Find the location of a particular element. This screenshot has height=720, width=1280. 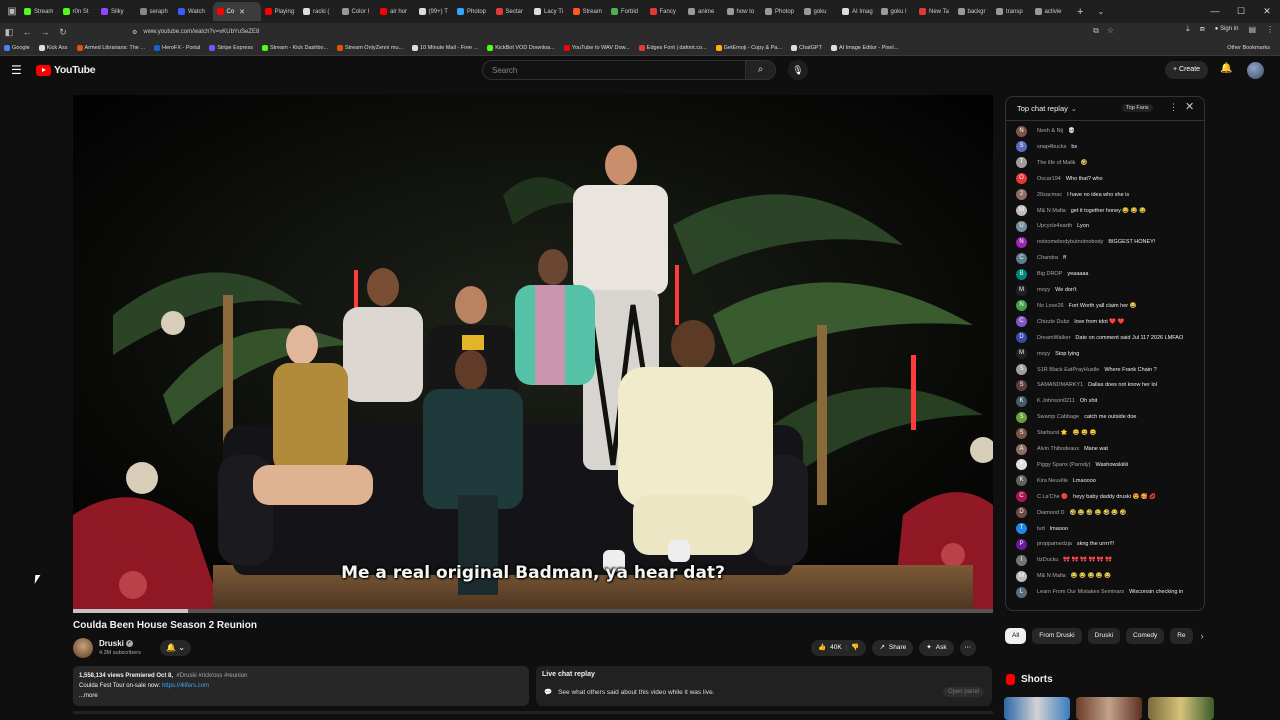

chat-author-name: turt is located at coordinates (1041, 529).